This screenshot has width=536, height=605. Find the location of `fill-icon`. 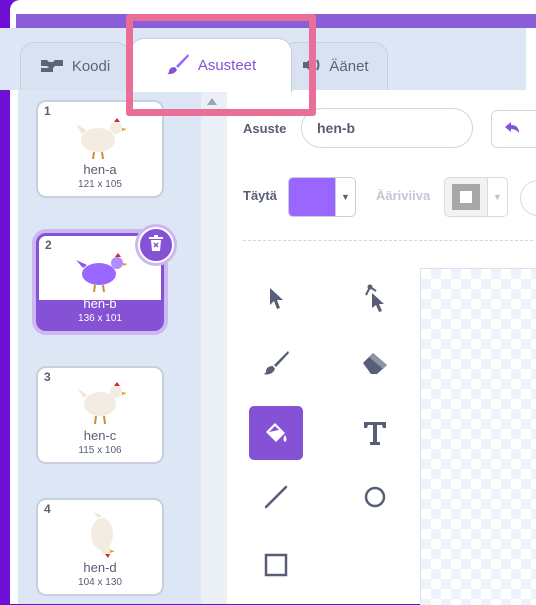

fill-icon is located at coordinates (276, 432).